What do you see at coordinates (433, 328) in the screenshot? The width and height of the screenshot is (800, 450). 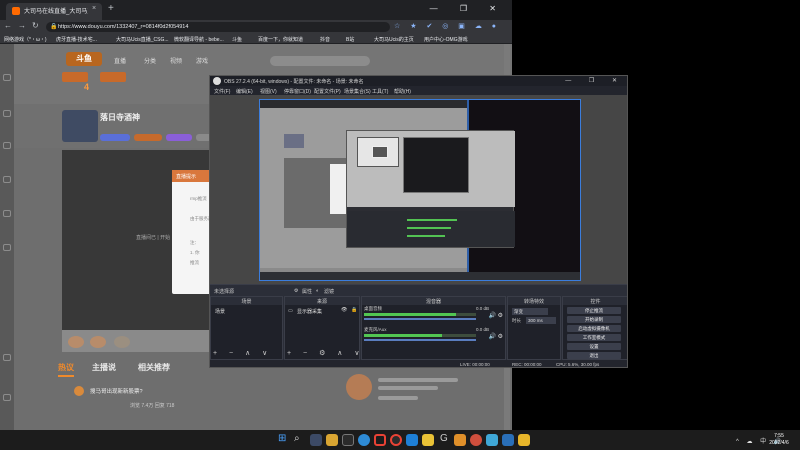 I see `audio-mixer-dock: 混音器 桌面音频 0.0 dB 🔊 ⚙ 麦克风/Aux 0.0 dB 🔊 ⚙` at bounding box center [433, 328].